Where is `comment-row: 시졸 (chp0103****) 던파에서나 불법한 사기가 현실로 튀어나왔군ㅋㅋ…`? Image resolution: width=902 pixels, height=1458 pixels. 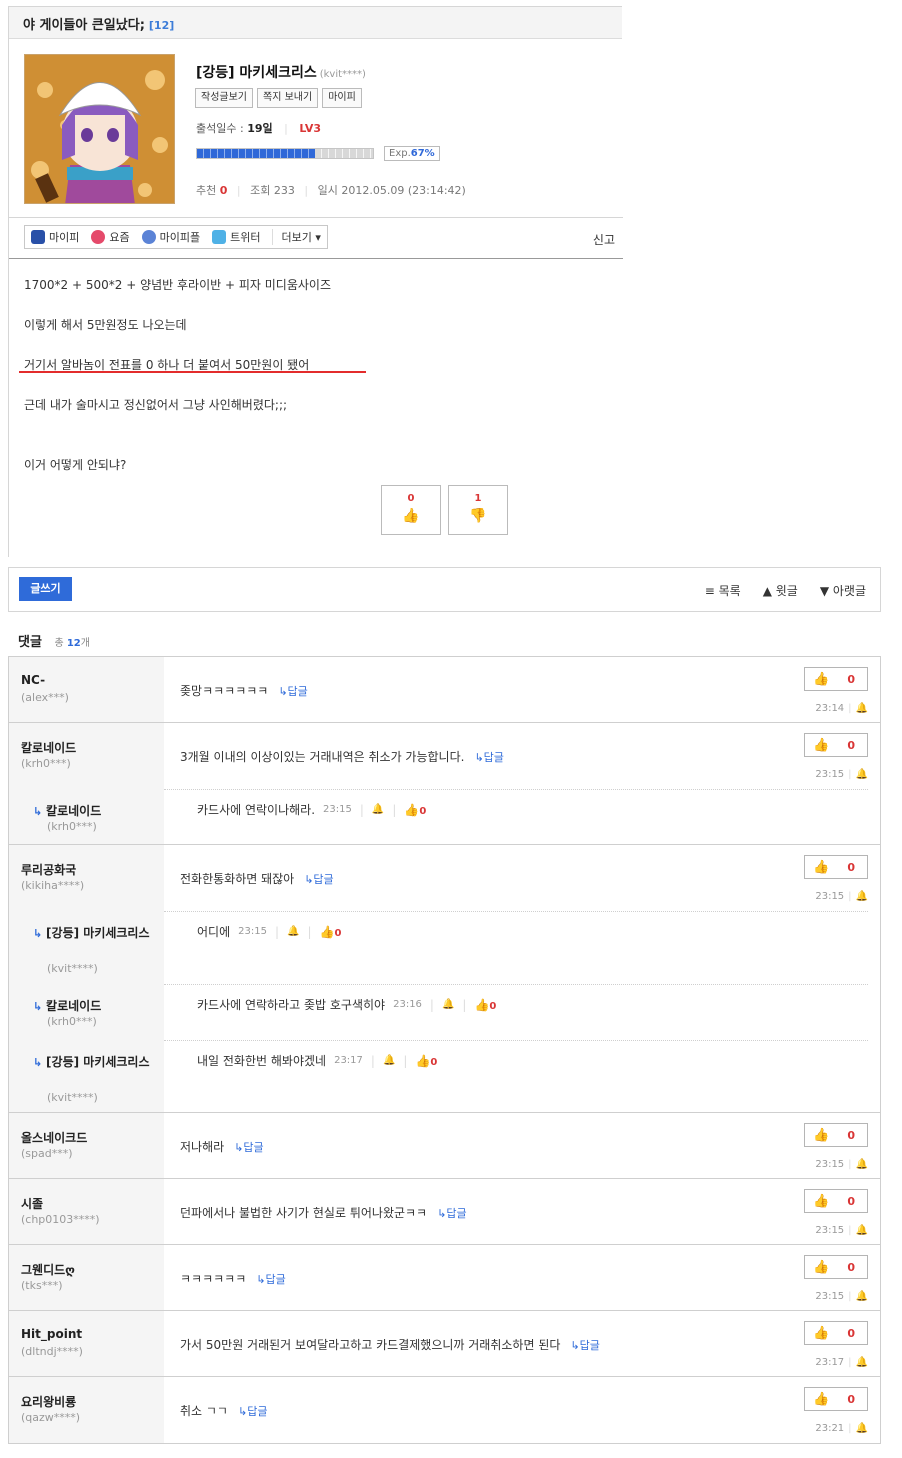 comment-row: 시졸 (chp0103****) 던파에서나 불법한 사기가 현실로 튀어나왔군ㅋㅋ… is located at coordinates (444, 1212).